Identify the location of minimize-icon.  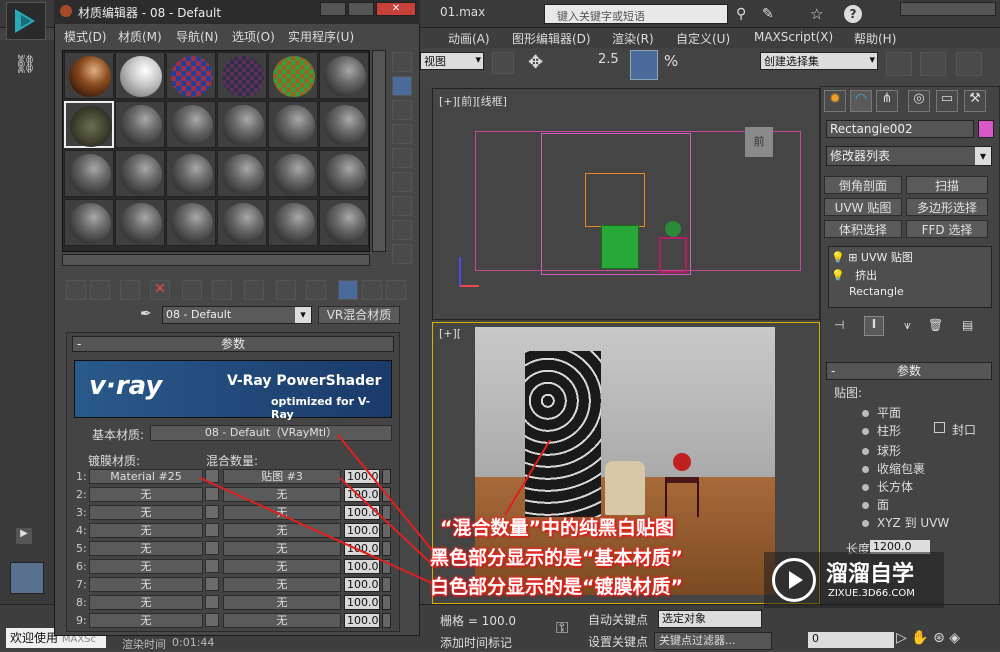
(333, 9).